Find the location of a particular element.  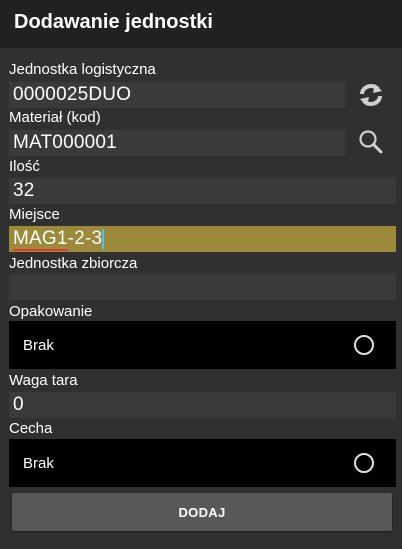

logistic-unit-value: 0000025DUO is located at coordinates (72, 94).